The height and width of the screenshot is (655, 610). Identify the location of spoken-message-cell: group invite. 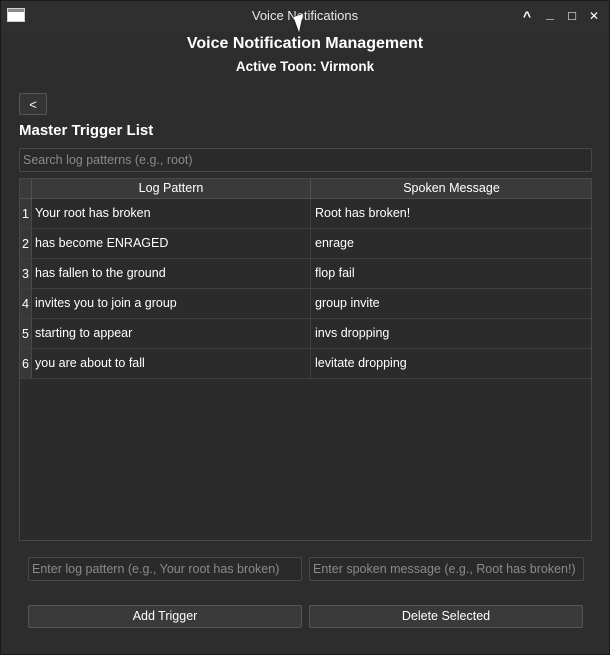
(451, 303).